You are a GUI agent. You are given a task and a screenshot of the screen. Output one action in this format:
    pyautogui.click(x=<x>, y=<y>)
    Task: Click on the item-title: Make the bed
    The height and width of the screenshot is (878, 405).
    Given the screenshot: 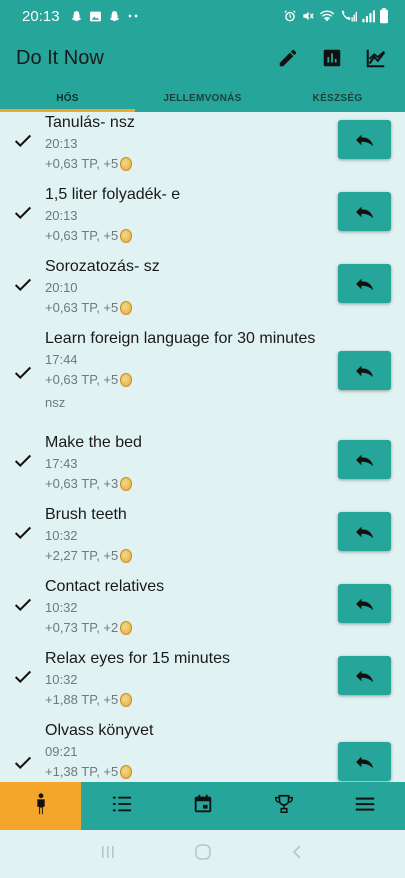 What is the action you would take?
    pyautogui.click(x=93, y=442)
    